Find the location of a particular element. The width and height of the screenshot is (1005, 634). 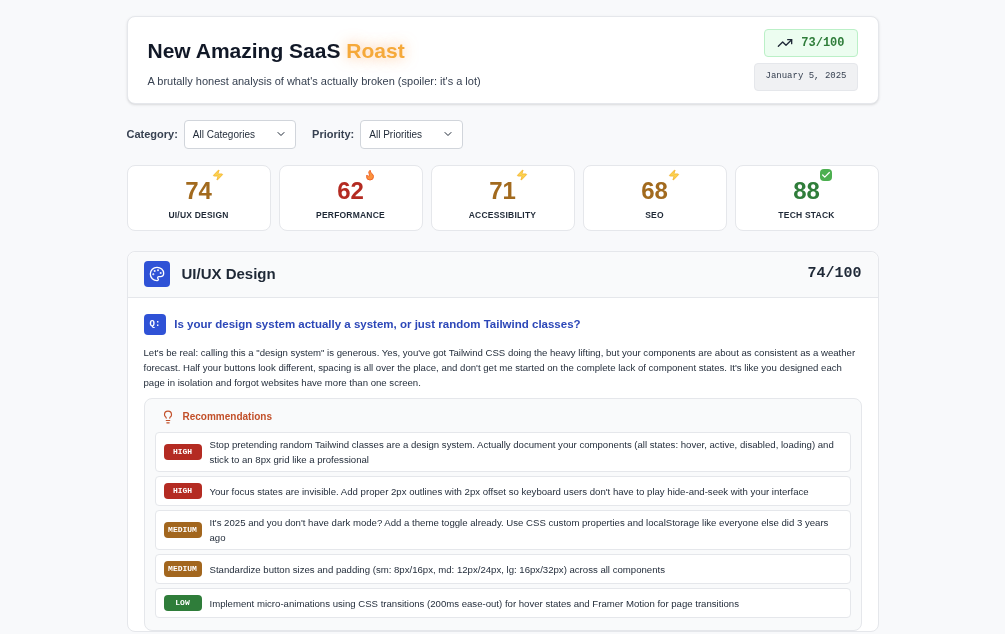

date-badge: January 5, 2025 is located at coordinates (806, 77).